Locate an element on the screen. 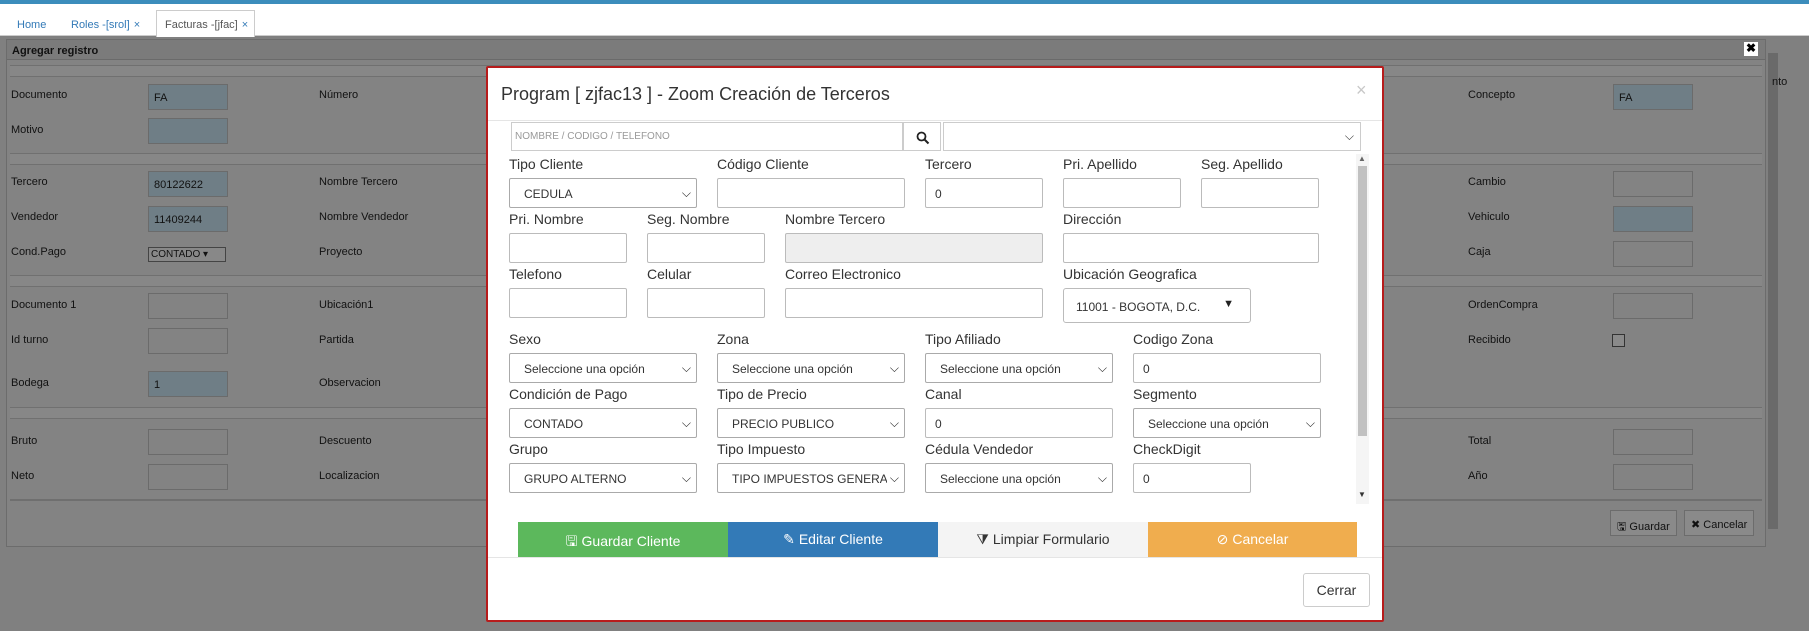 The image size is (1809, 631). label-anio: Año is located at coordinates (1478, 476).